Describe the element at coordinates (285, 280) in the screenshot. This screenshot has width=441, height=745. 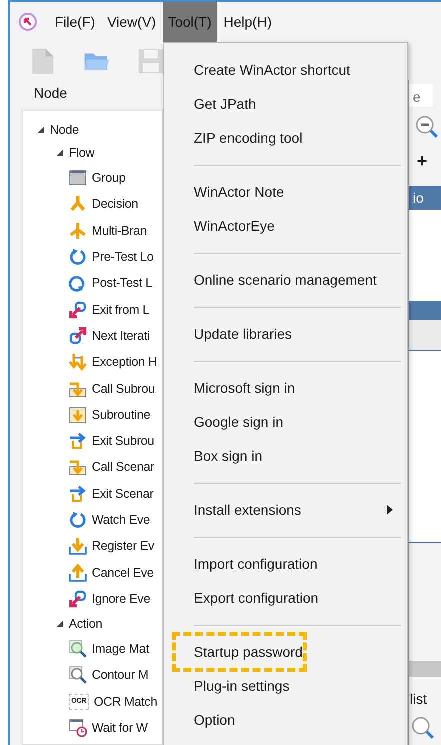
I see `menu-item: Online scenario management` at that location.